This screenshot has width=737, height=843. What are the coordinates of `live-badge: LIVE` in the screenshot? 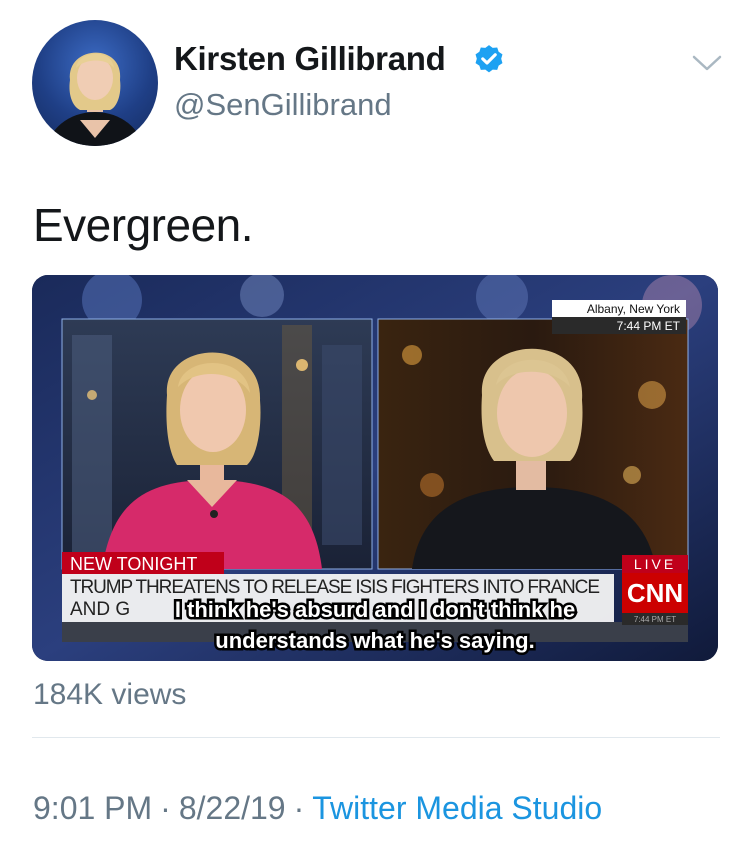 It's located at (655, 564).